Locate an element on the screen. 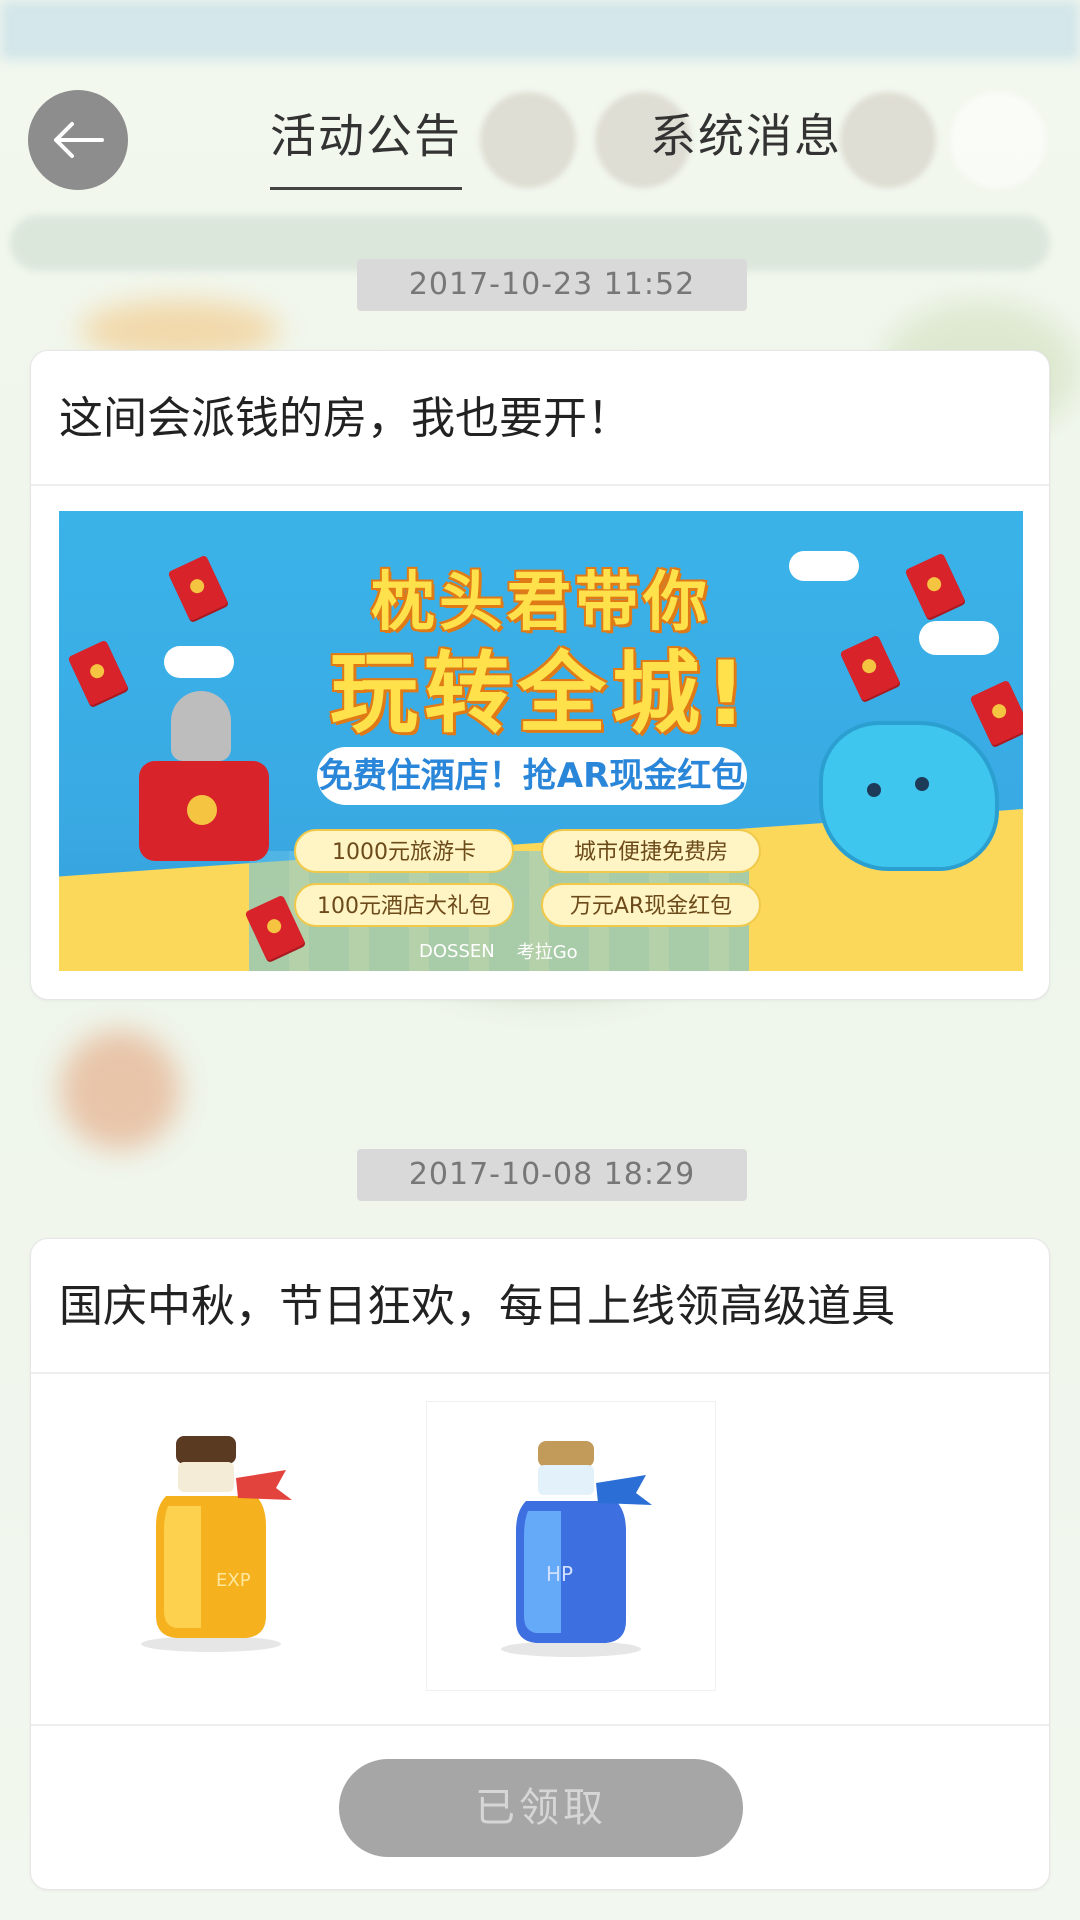 The height and width of the screenshot is (1920, 1080). svg-text: HP is located at coordinates (559, 1574).